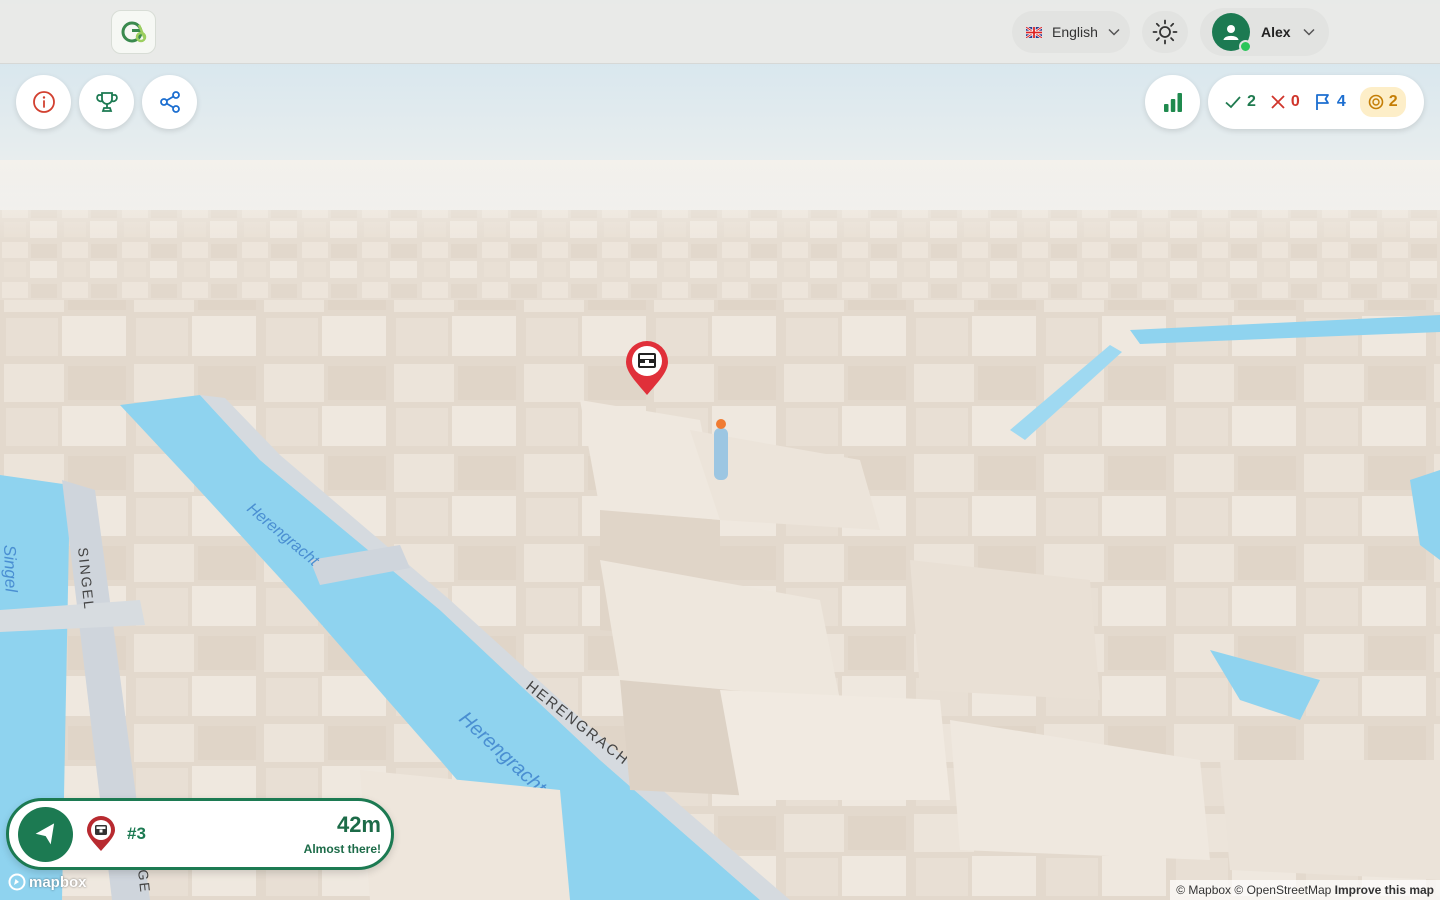  What do you see at coordinates (10, 568) in the screenshot?
I see `street-label-singel: Singel` at bounding box center [10, 568].